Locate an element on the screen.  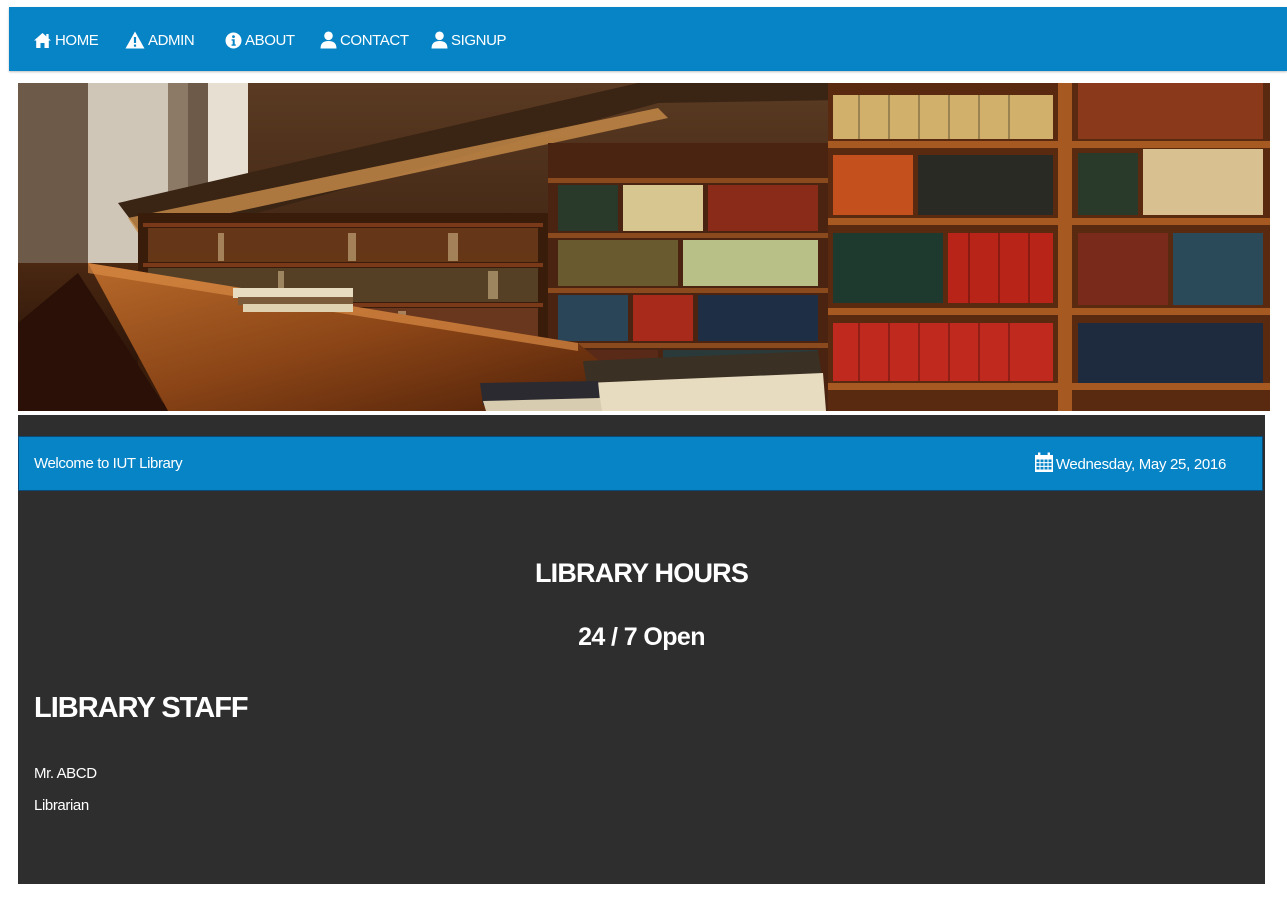
top-navbar: HOME ADMIN ABOUT CONTACT SIGNUP is located at coordinates (648, 39).